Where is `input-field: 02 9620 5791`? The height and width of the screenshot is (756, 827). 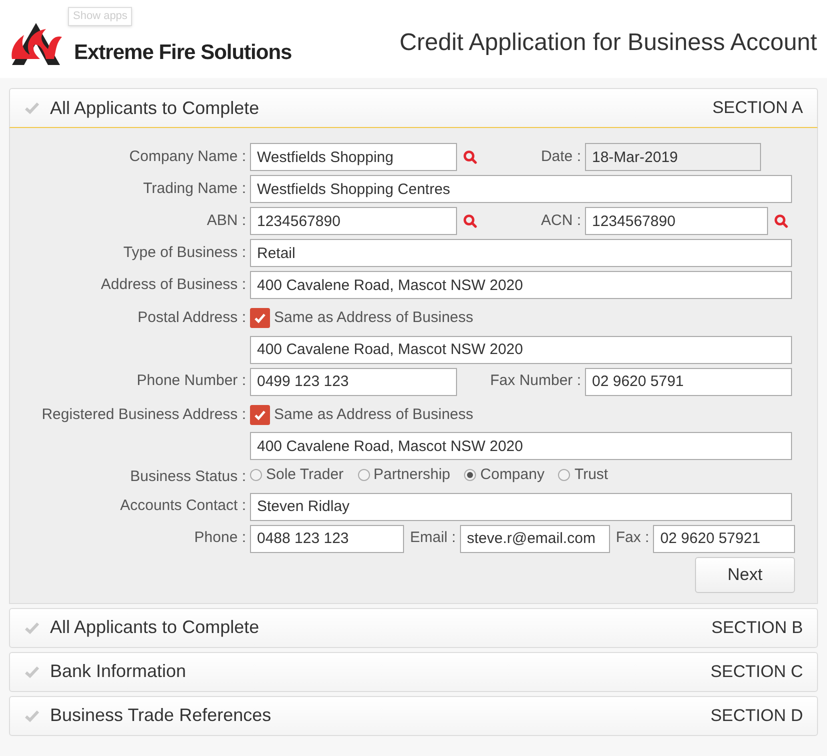
input-field: 02 9620 5791 is located at coordinates (688, 382).